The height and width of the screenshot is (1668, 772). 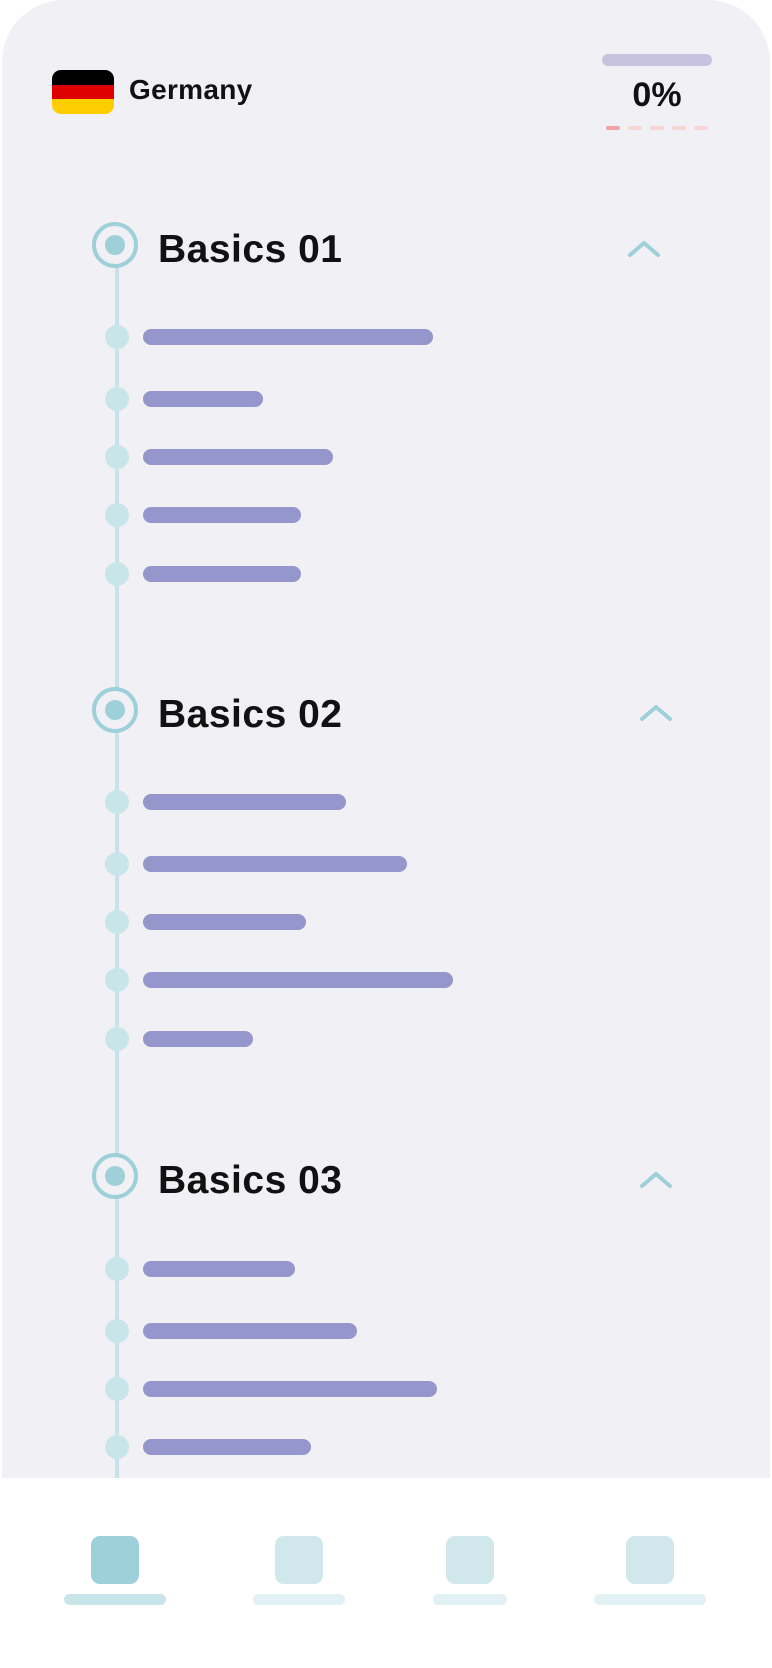 What do you see at coordinates (657, 60) in the screenshot?
I see `progress-bar` at bounding box center [657, 60].